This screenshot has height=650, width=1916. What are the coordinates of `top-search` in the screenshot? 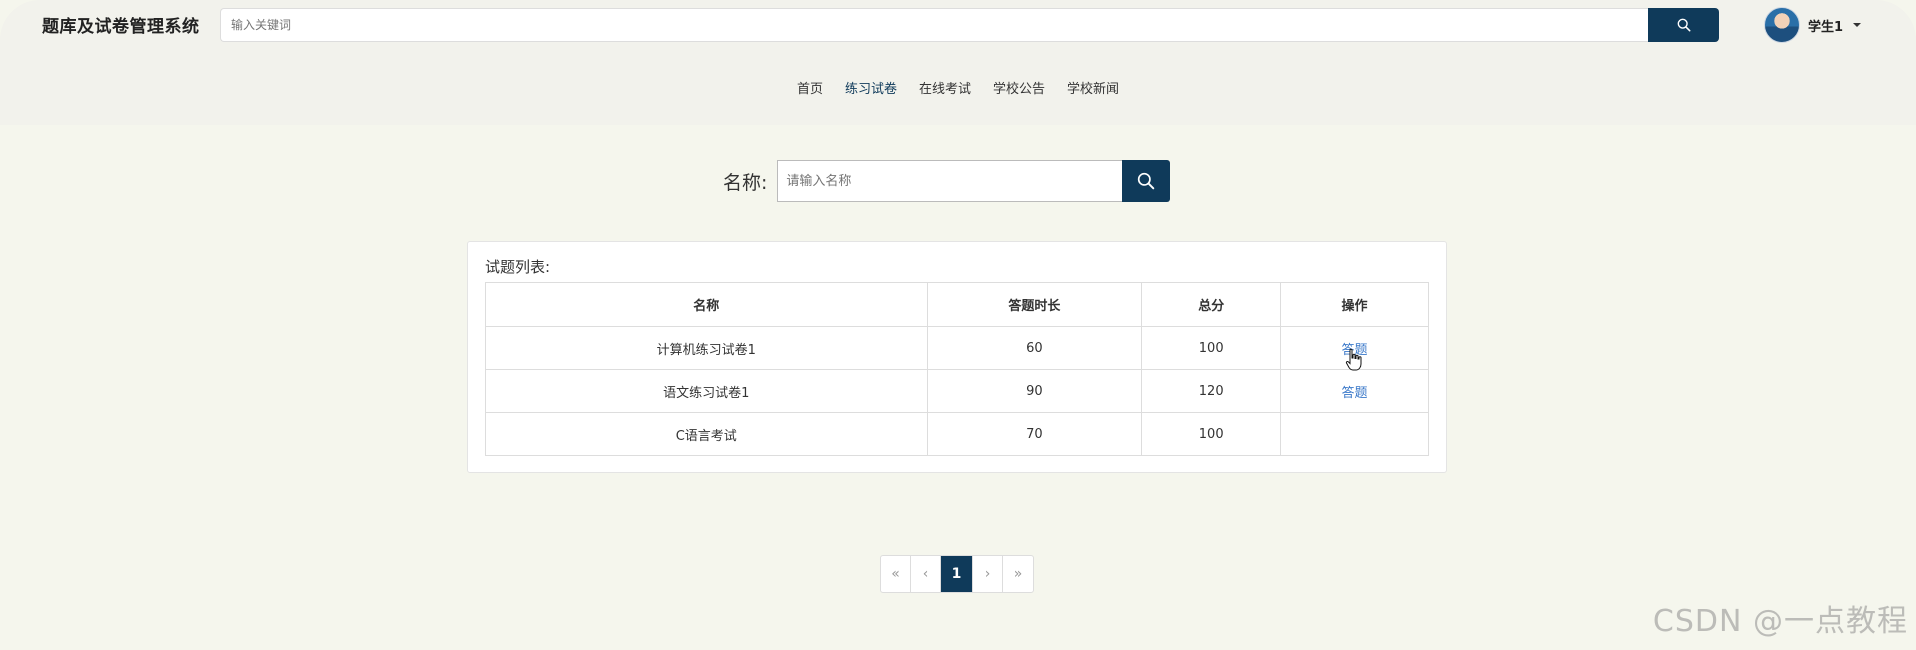 It's located at (970, 25).